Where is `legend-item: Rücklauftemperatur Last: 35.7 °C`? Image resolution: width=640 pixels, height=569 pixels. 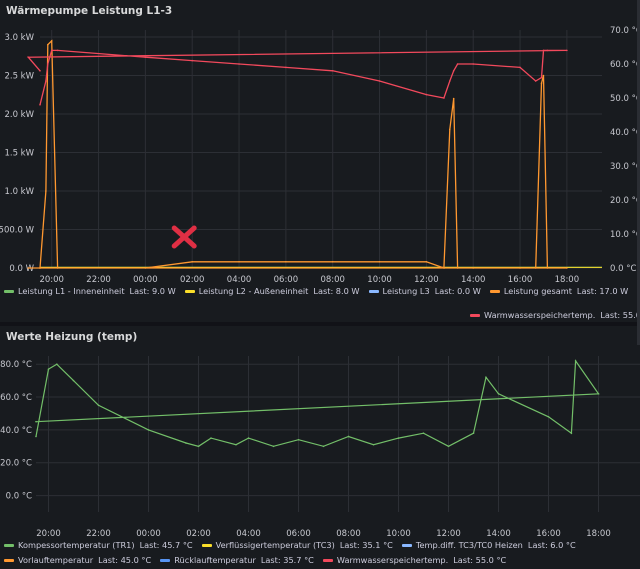 legend-item: Rücklauftemperatur Last: 35.7 °C is located at coordinates (237, 560).